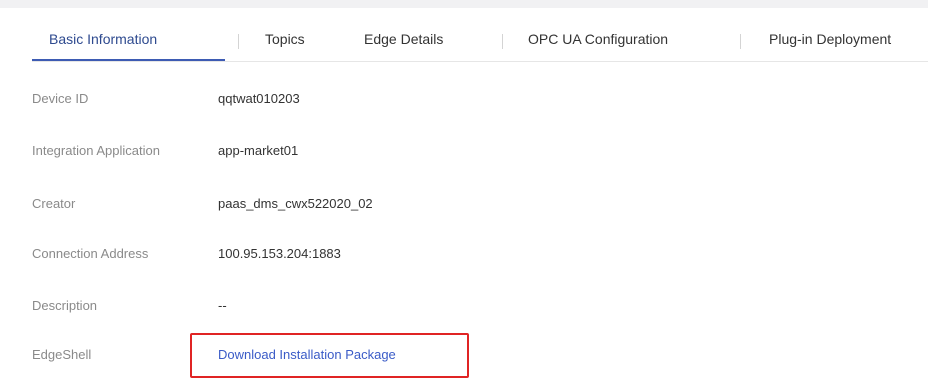  What do you see at coordinates (279, 253) in the screenshot?
I see `connection-address-value: 100.95.153.204:1883` at bounding box center [279, 253].